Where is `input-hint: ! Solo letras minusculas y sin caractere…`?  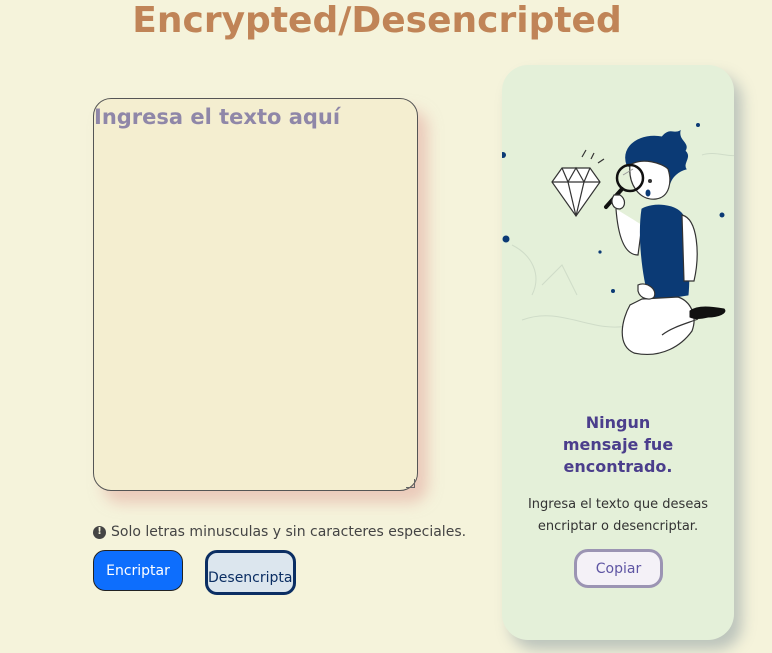
input-hint: ! Solo letras minusculas y sin caractere… is located at coordinates (279, 532).